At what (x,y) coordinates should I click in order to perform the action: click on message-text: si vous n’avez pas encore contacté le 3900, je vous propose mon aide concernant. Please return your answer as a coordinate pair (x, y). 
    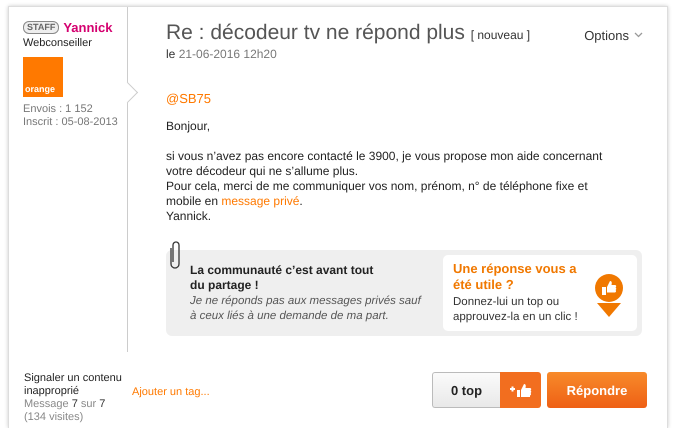
    Looking at the image, I should click on (385, 156).